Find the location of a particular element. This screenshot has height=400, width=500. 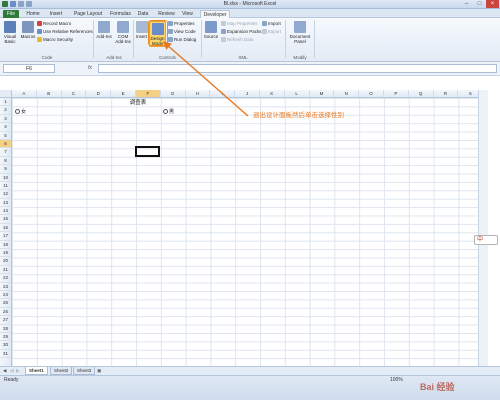

close-button: × is located at coordinates (492, 4).